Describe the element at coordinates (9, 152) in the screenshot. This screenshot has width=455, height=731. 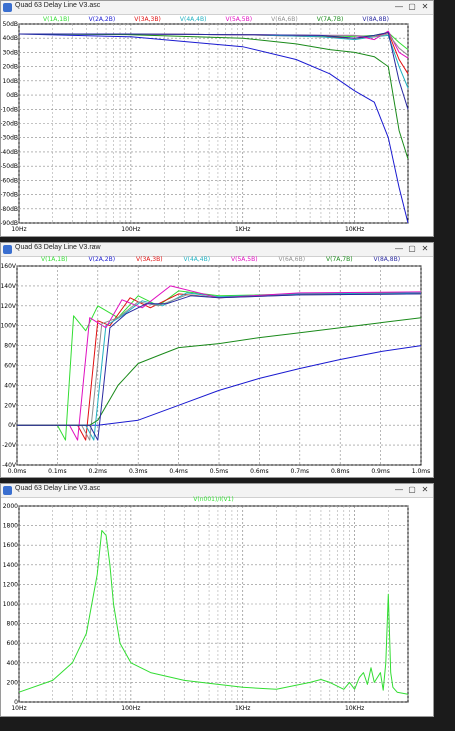
I see `y-tick-label: -40dB` at that location.